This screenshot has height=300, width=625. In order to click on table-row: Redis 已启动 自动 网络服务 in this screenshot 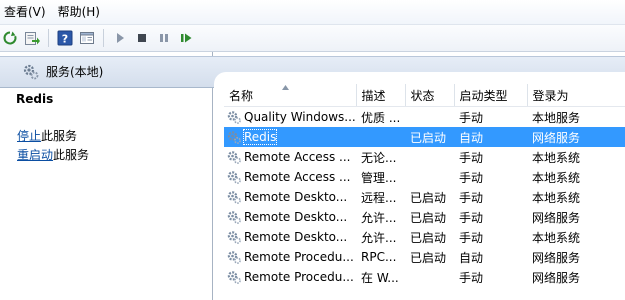, I will do `click(424, 137)`.